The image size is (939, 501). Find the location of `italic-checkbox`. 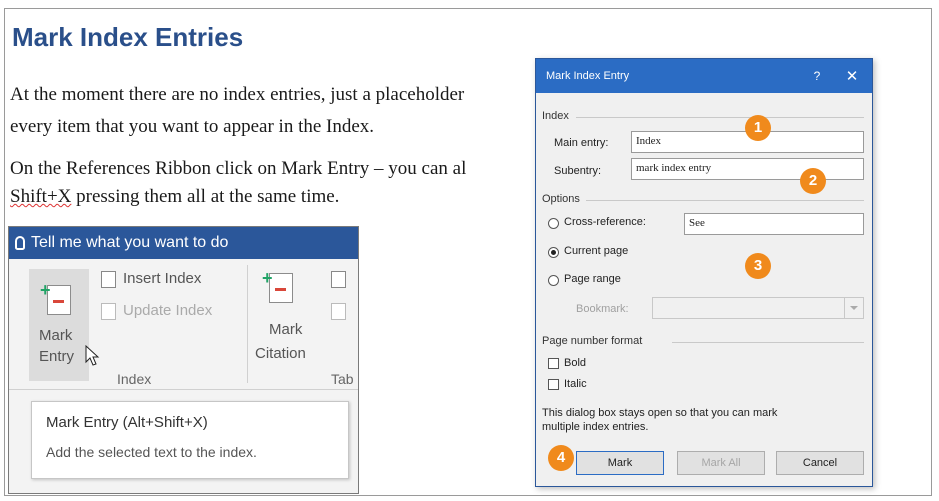

italic-checkbox is located at coordinates (553, 384).